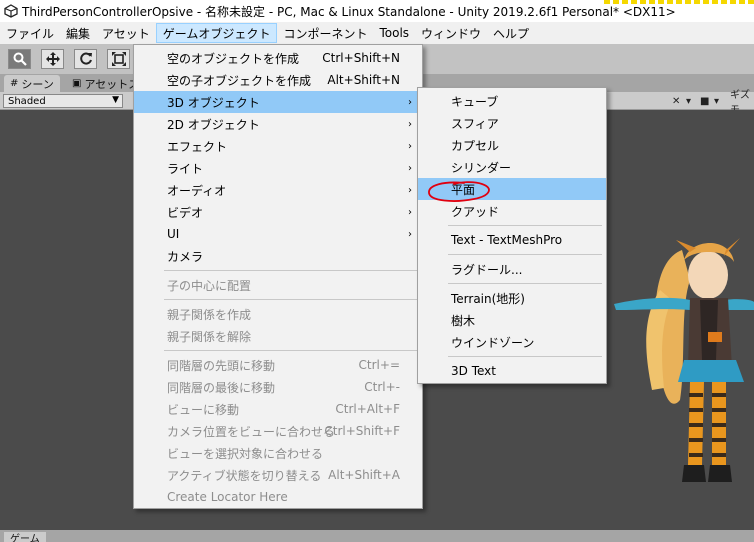 Image resolution: width=754 pixels, height=542 pixels. I want to click on menu-item-label: 親子関係を作成, so click(209, 314).